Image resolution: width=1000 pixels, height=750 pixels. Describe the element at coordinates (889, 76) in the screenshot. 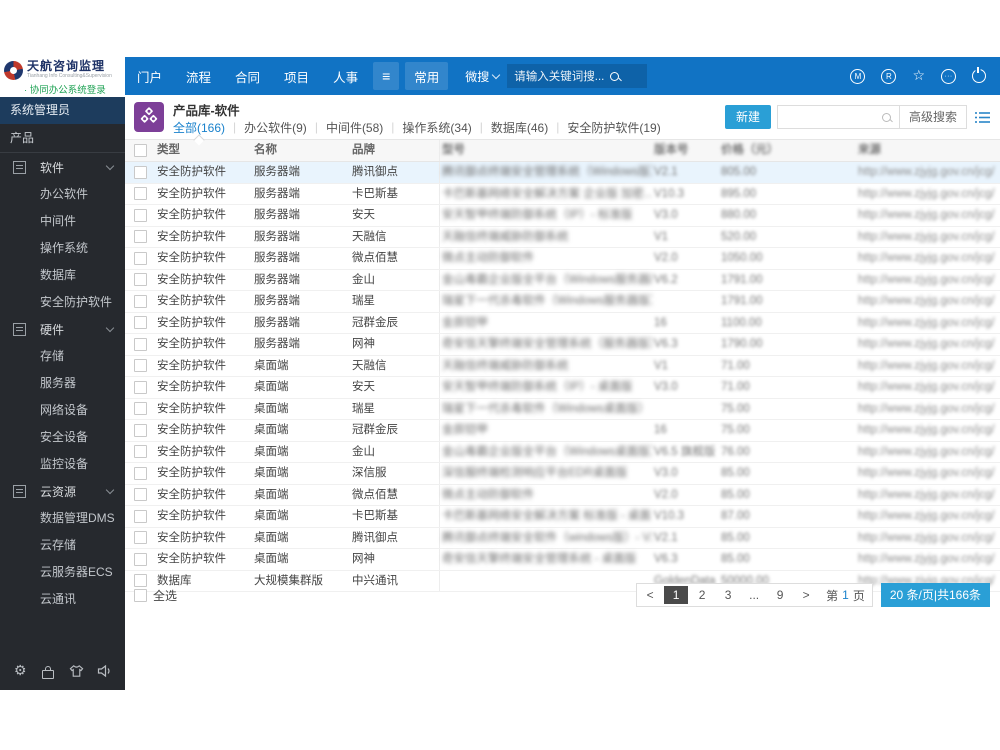

I see `r-badge-icon: R` at that location.